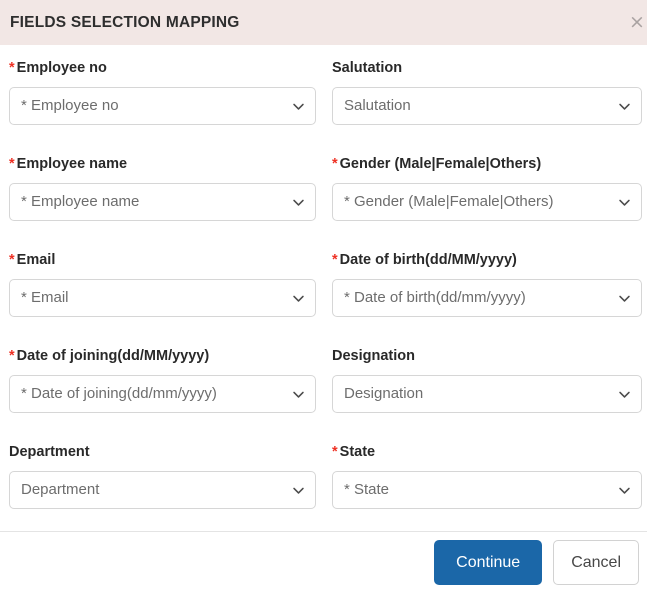 Image resolution: width=647 pixels, height=593 pixels. Describe the element at coordinates (162, 260) in the screenshot. I see `field-label-email: * Email` at that location.